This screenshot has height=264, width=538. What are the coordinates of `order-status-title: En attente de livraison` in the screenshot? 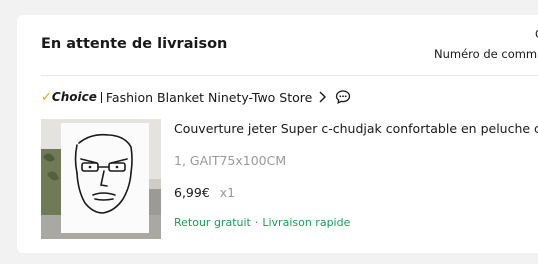 It's located at (134, 44).